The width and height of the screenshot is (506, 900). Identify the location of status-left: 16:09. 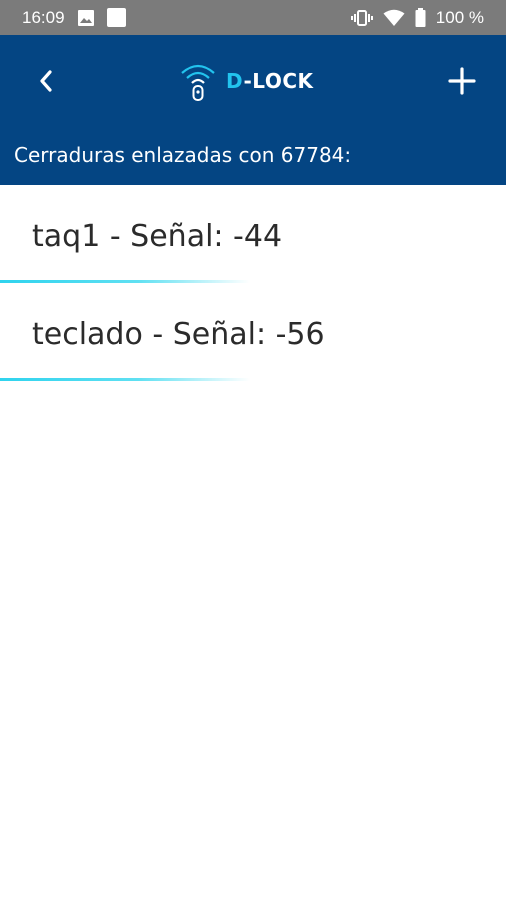
(74, 18).